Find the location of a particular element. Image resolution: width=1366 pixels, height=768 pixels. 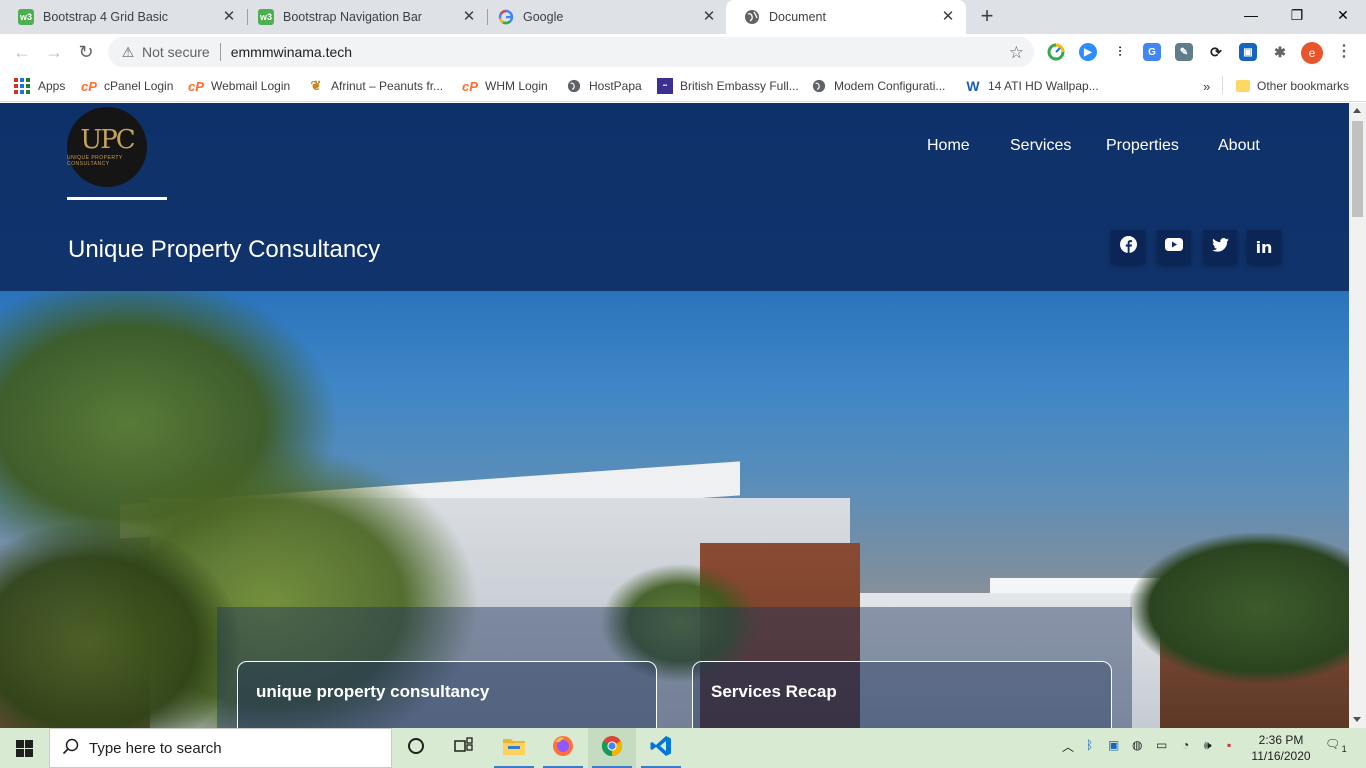

youtube-link is located at coordinates (1174, 247).